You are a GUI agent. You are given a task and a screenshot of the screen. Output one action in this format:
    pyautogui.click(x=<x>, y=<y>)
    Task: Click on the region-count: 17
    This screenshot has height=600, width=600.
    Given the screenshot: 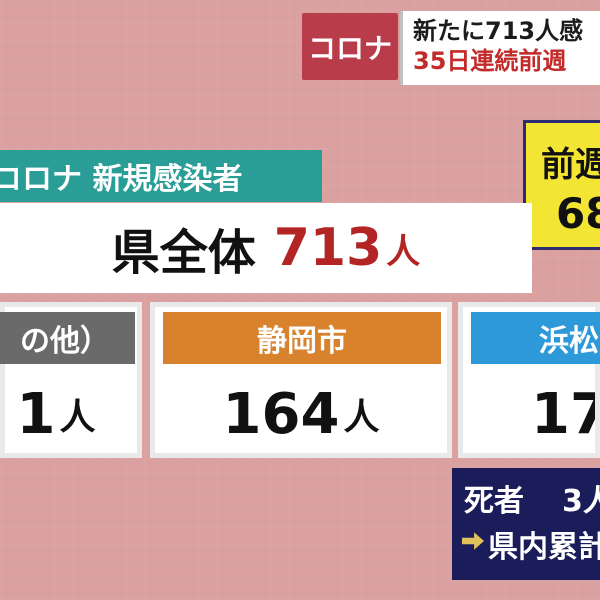 What is the action you would take?
    pyautogui.click(x=563, y=414)
    